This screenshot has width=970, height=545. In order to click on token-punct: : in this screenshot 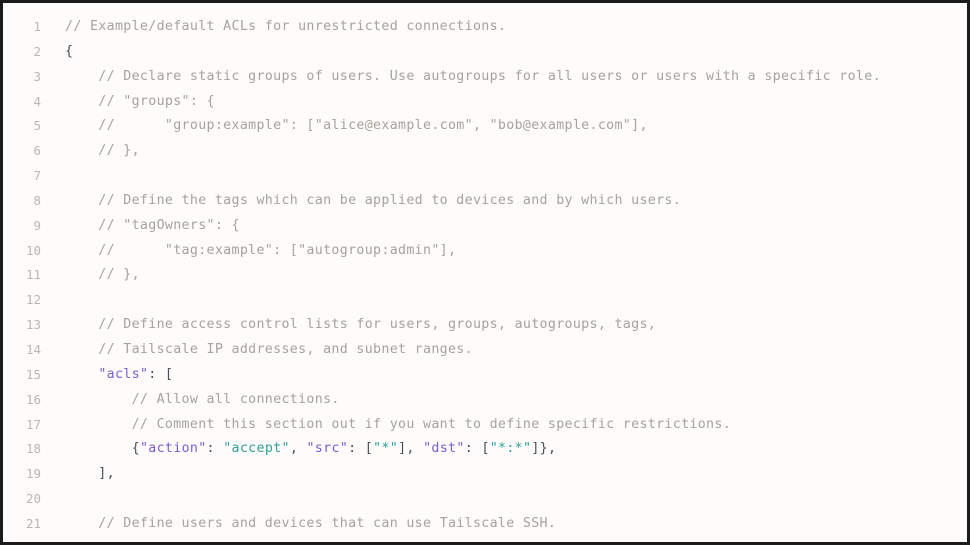, I will do `click(215, 449)`.